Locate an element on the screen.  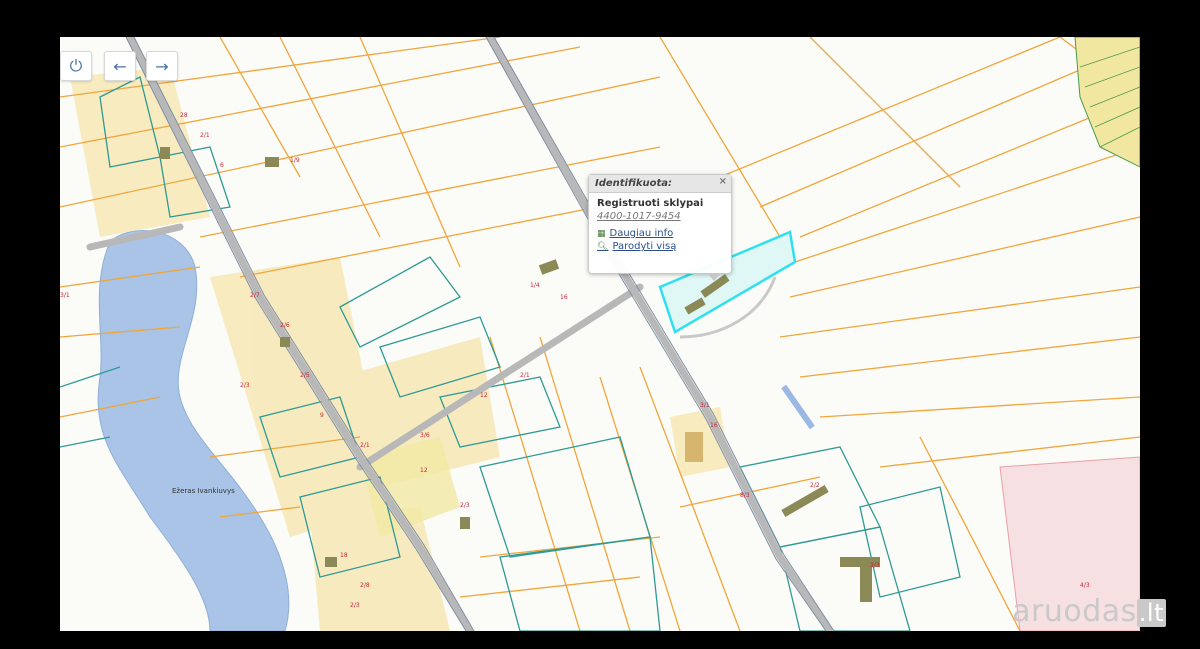
svg-text: 28 is located at coordinates (184, 115).